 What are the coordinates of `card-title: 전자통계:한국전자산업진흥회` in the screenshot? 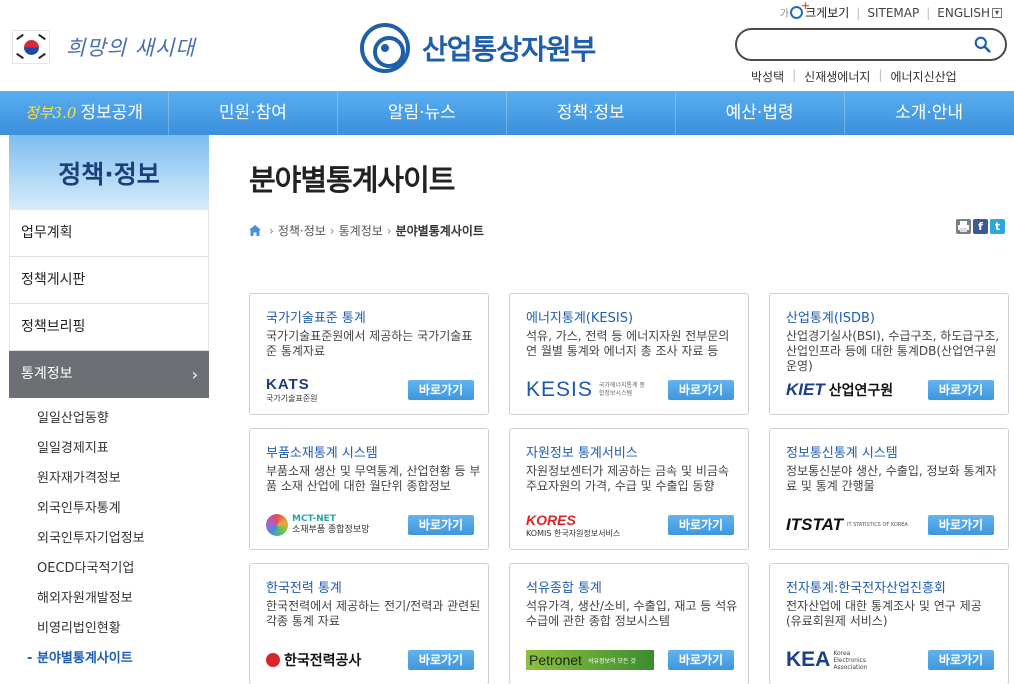 It's located at (866, 586).